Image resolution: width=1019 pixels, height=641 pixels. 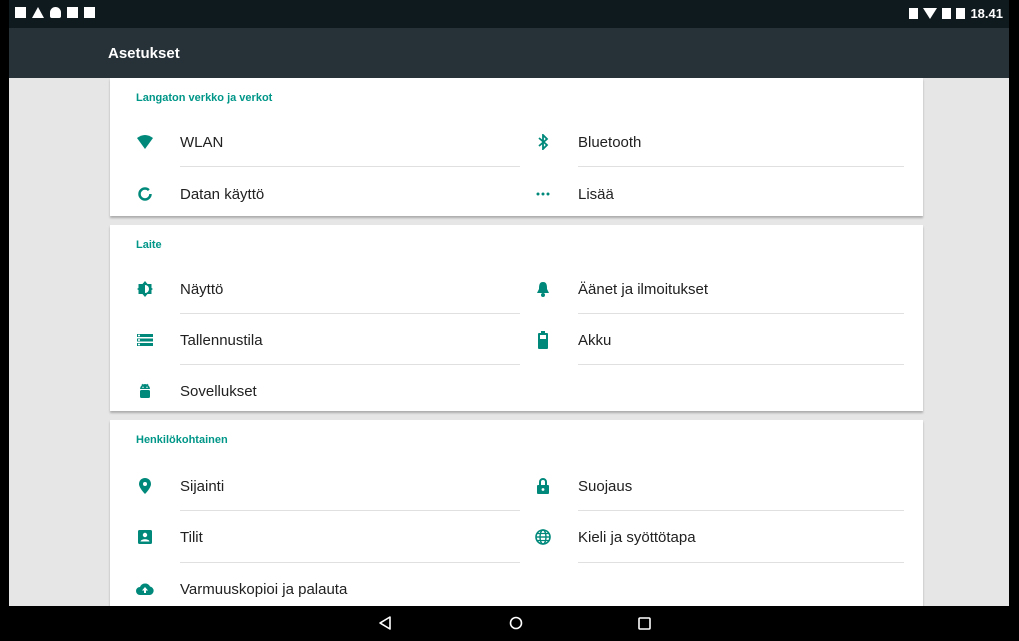 I want to click on battery-icon, so click(x=543, y=340).